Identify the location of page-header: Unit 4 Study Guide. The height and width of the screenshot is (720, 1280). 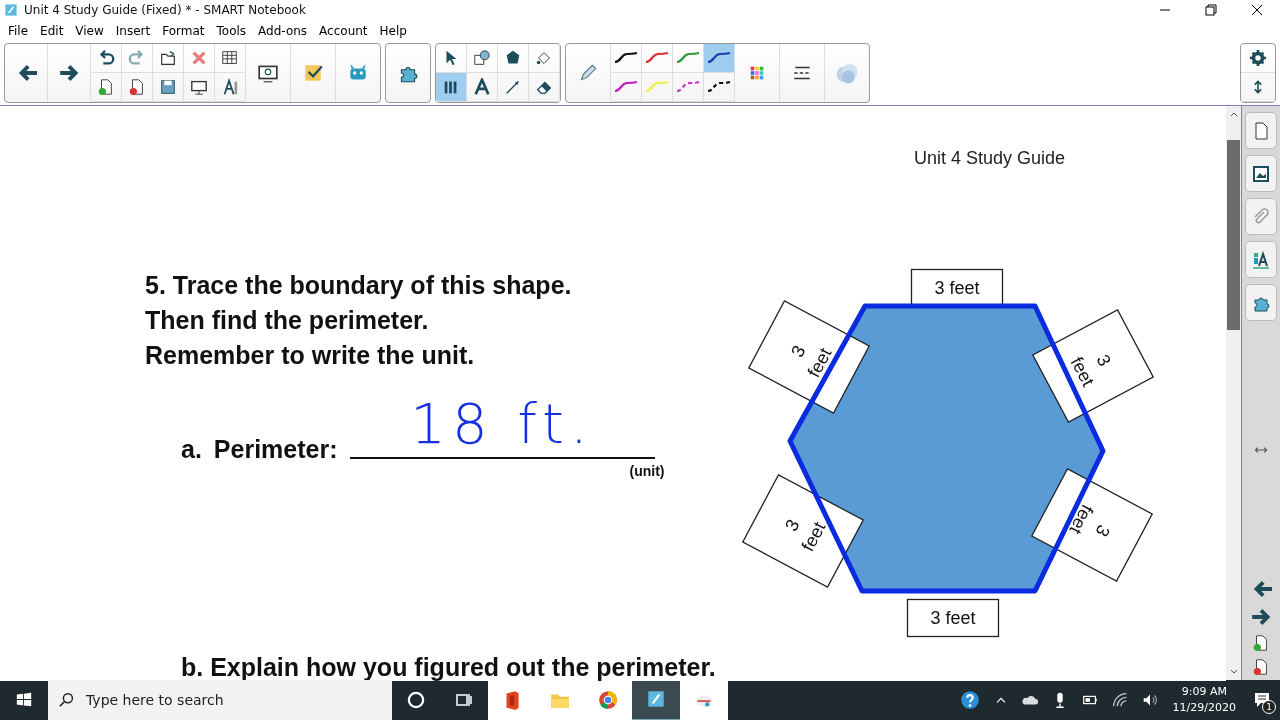
(990, 158).